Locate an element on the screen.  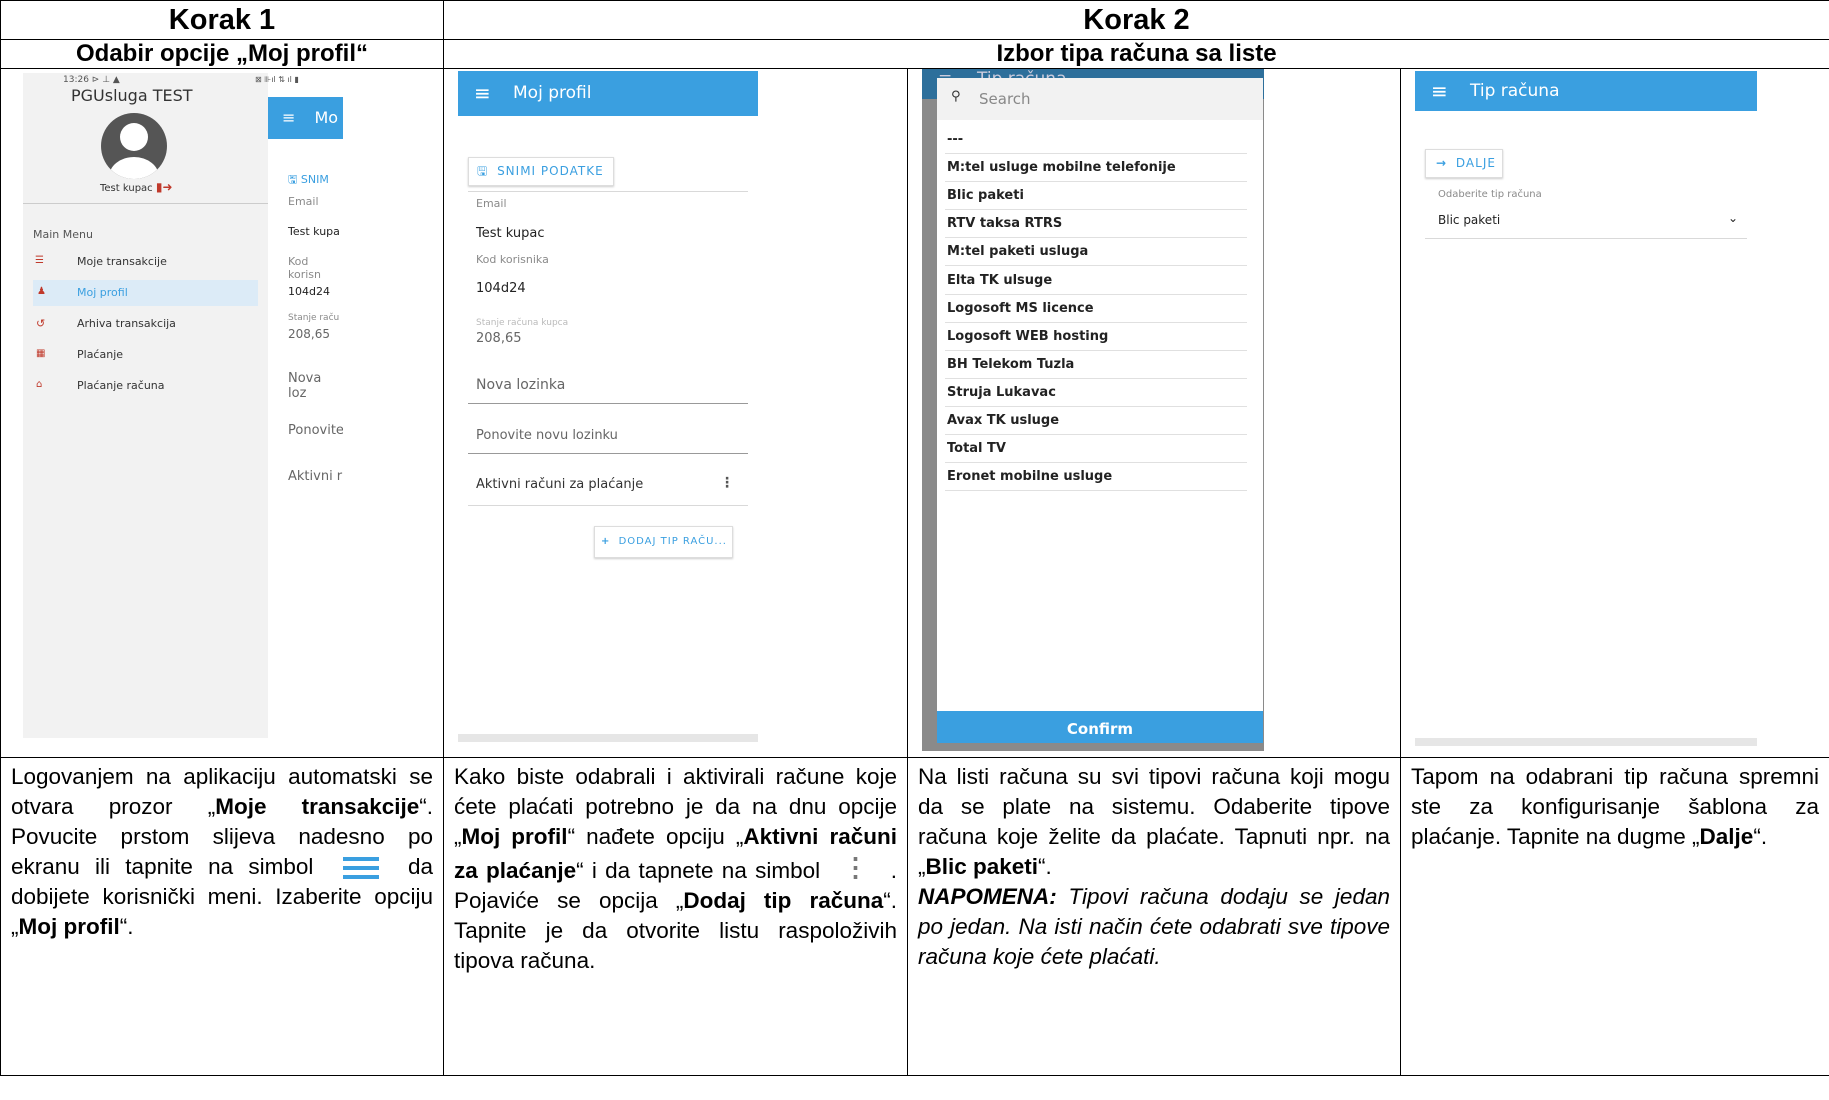
app-bar-title: Moj profil is located at coordinates (552, 93).